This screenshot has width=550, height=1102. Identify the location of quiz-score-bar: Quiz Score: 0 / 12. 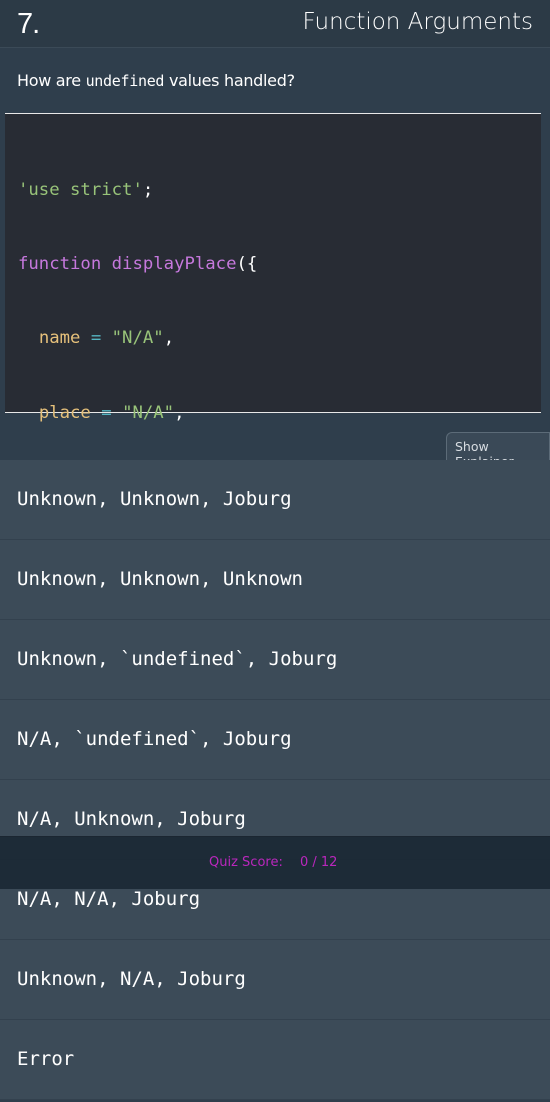
(275, 862).